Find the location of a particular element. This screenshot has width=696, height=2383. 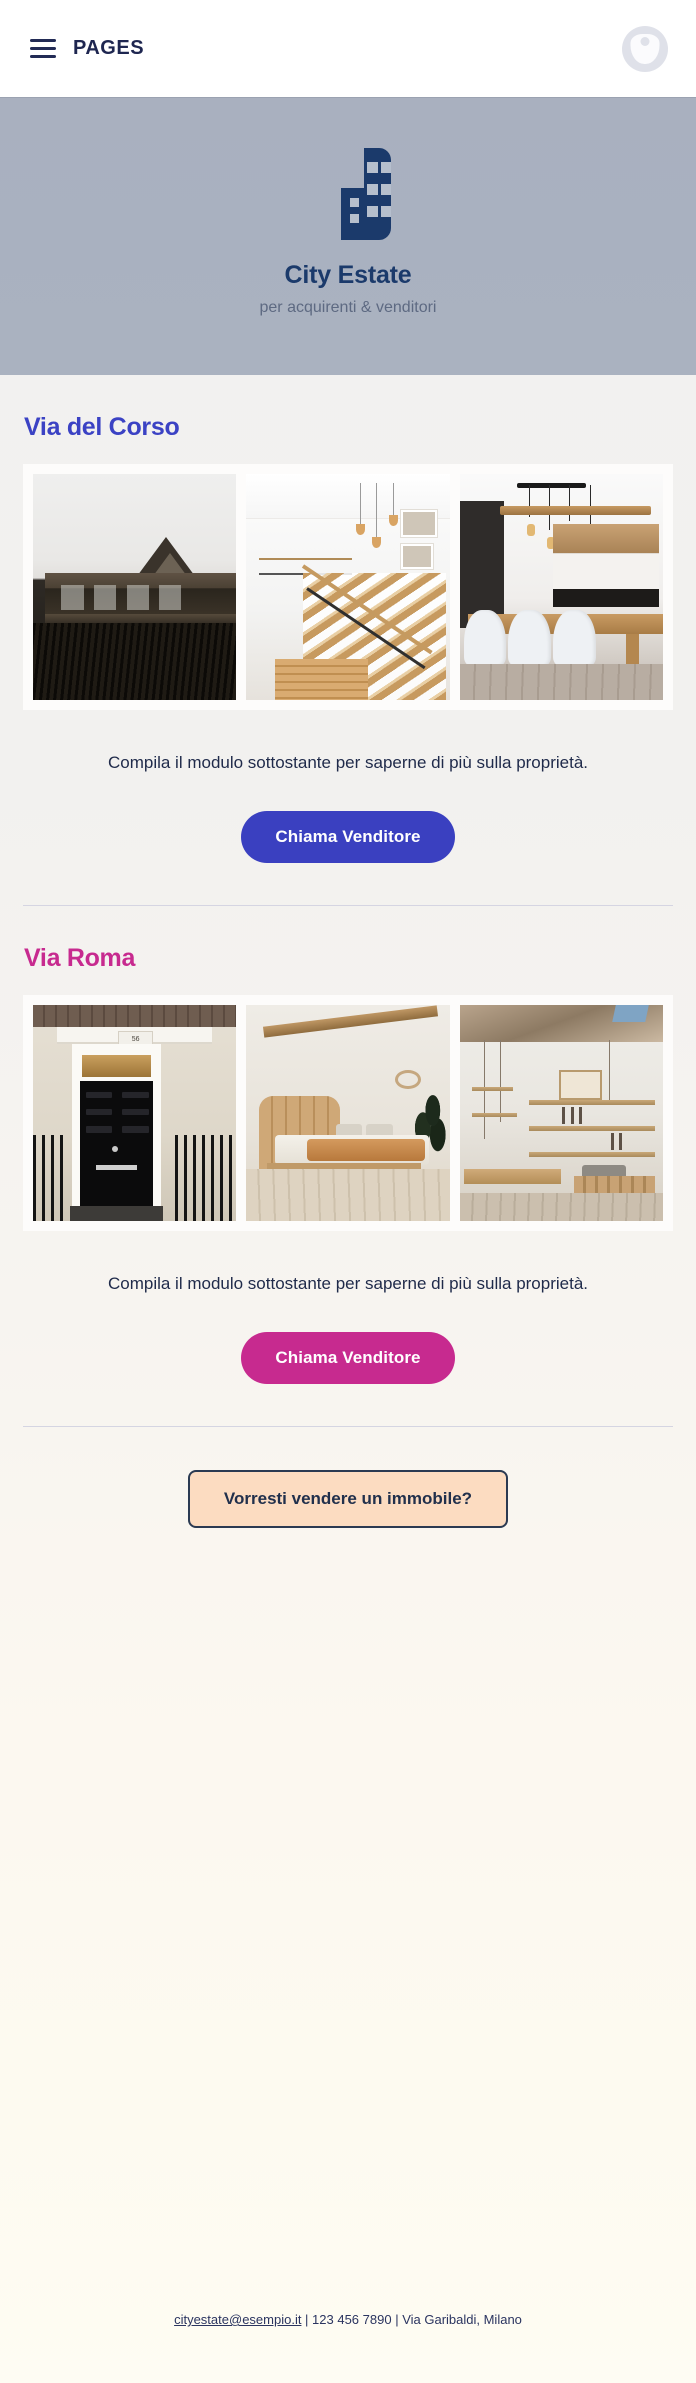

user-avatar-icon is located at coordinates (645, 48).